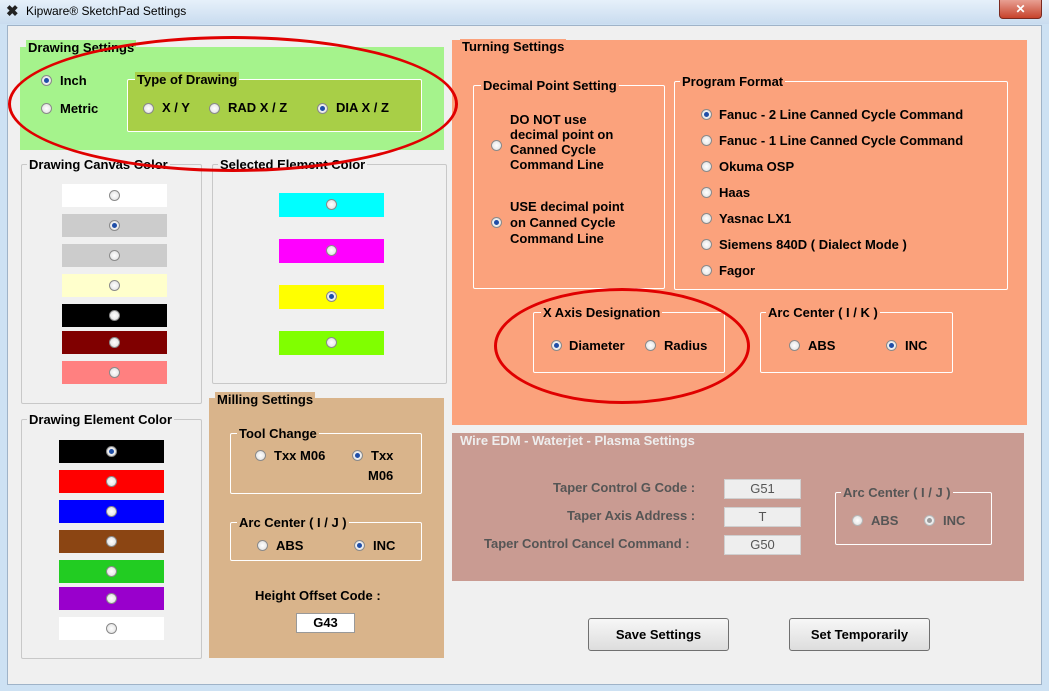 The image size is (1049, 691). I want to click on milling-settings-title: Milling Settings, so click(265, 399).